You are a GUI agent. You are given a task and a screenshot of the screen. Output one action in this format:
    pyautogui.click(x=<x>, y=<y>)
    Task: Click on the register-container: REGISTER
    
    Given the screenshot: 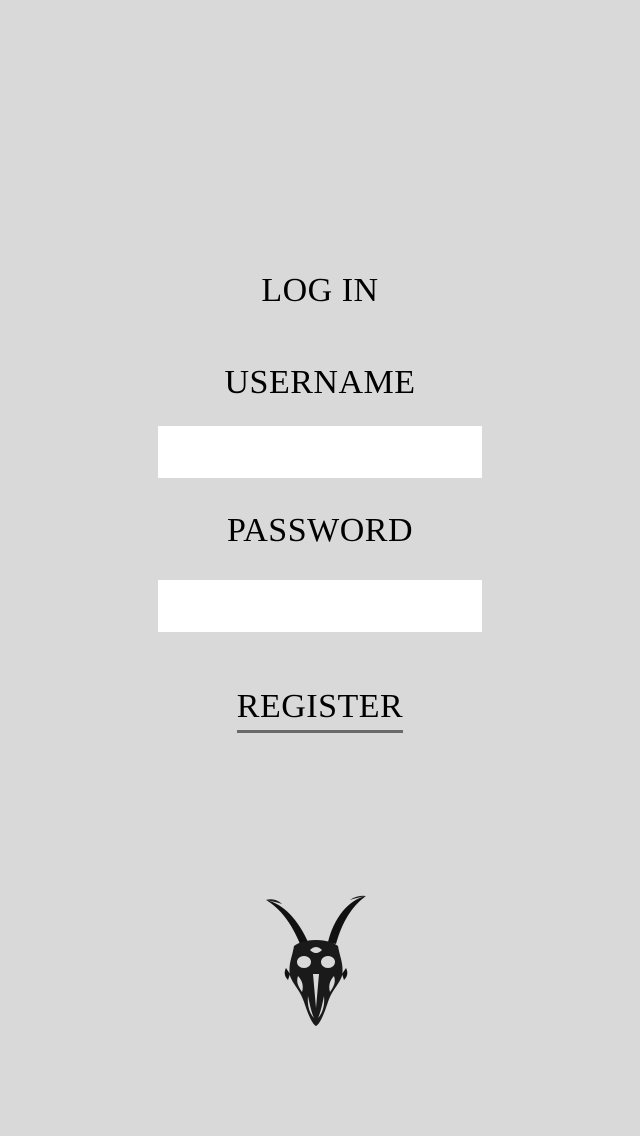 What is the action you would take?
    pyautogui.click(x=320, y=709)
    